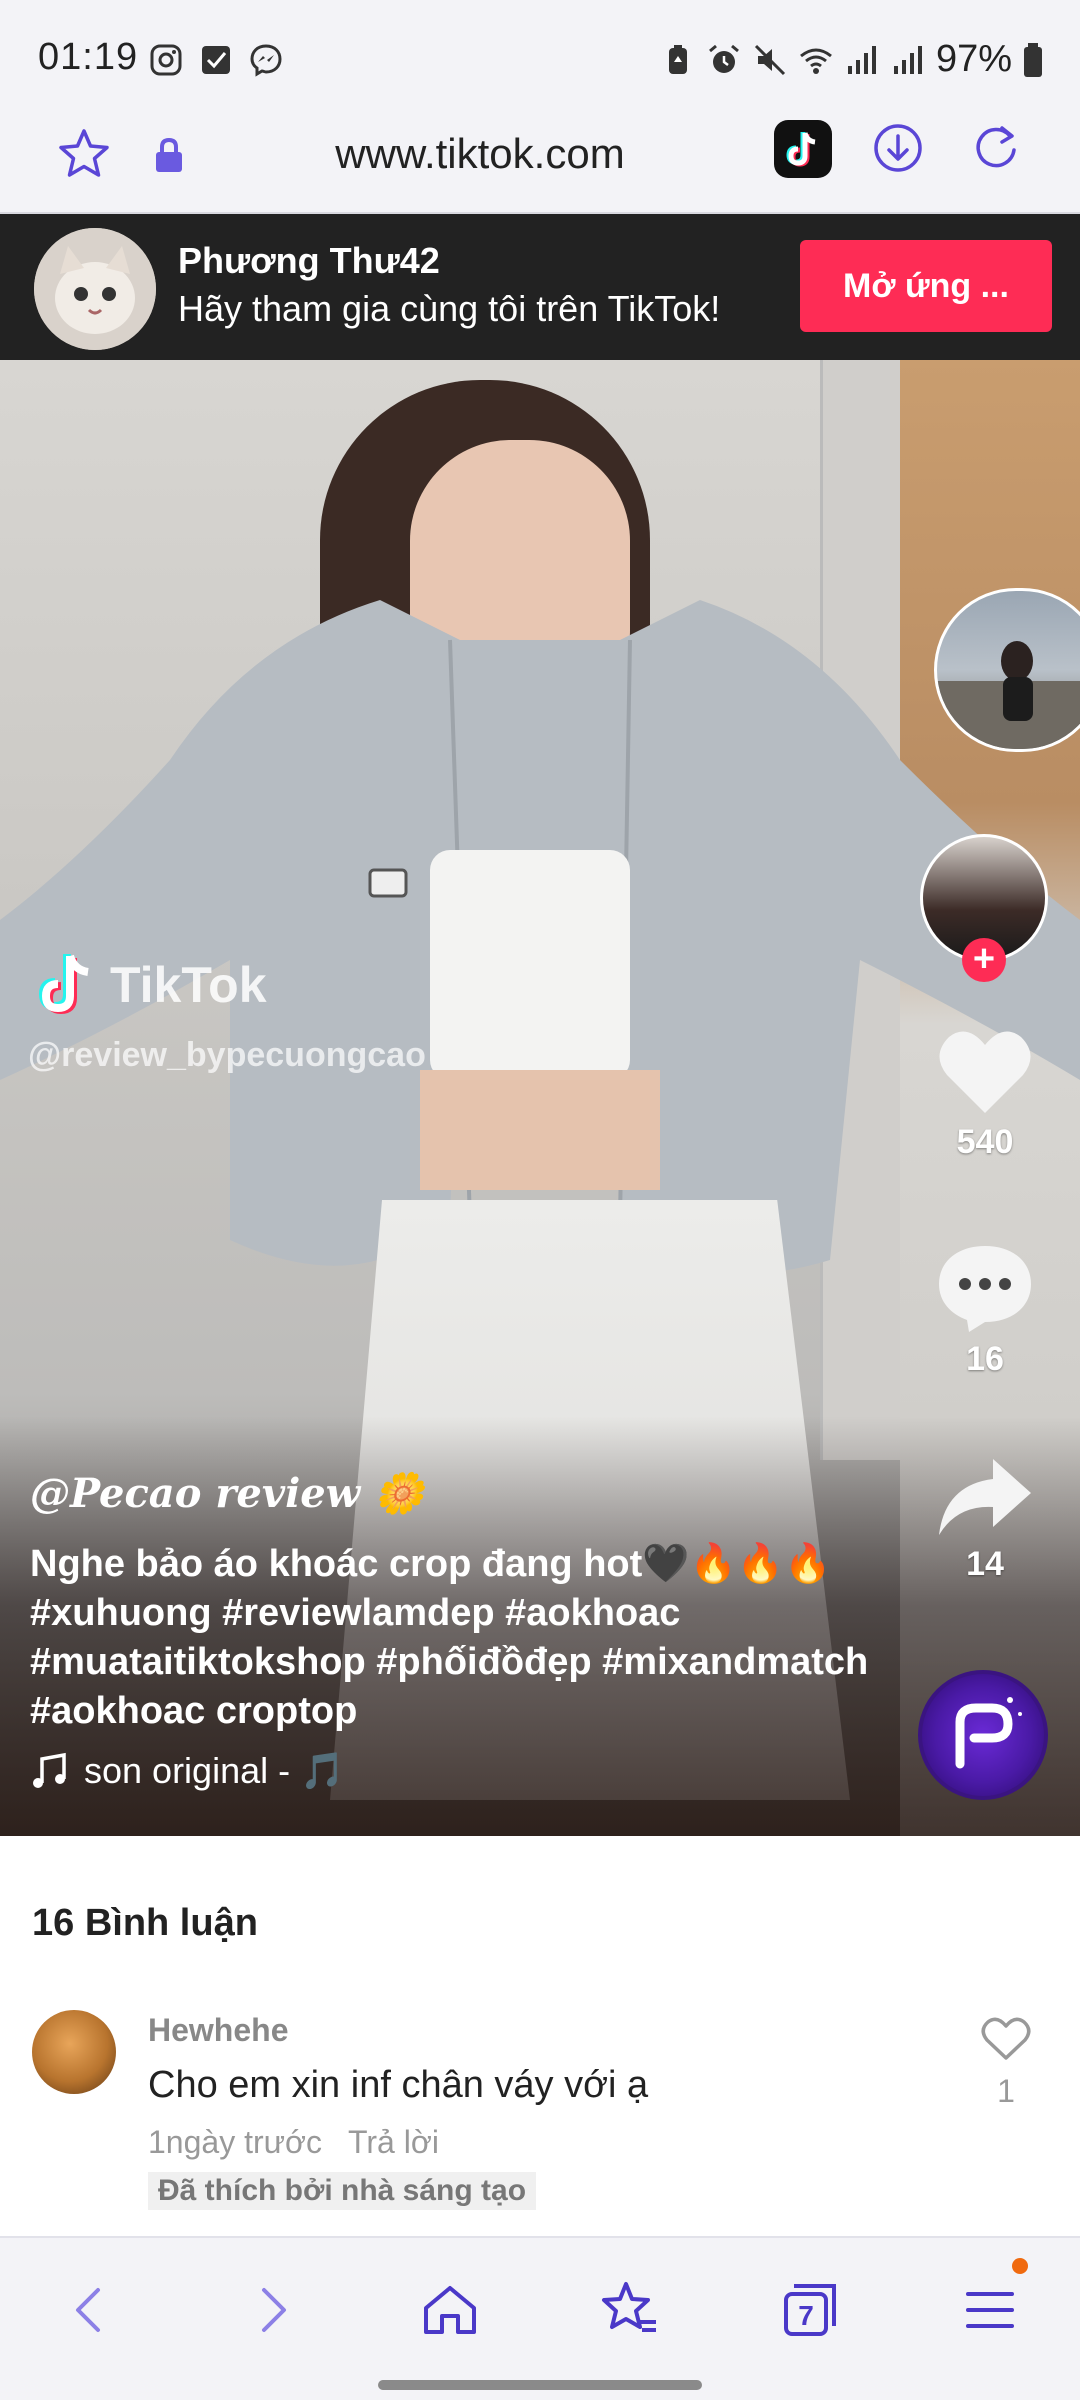  What do you see at coordinates (227, 1055) in the screenshot?
I see `watermark-username: @review_bypecuongcao` at bounding box center [227, 1055].